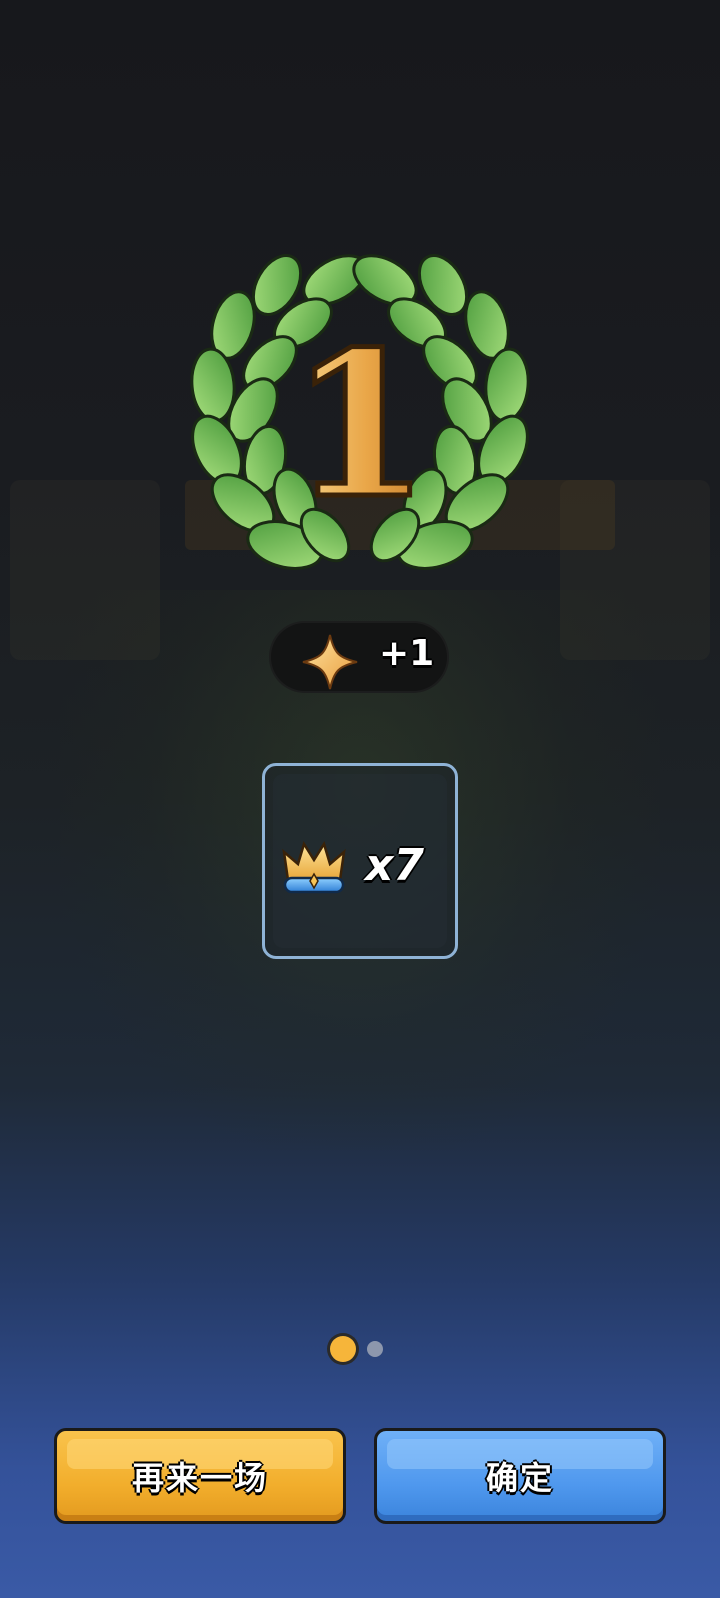 The width and height of the screenshot is (720, 1598). What do you see at coordinates (360, 861) in the screenshot?
I see `crown-reward-card: x7` at bounding box center [360, 861].